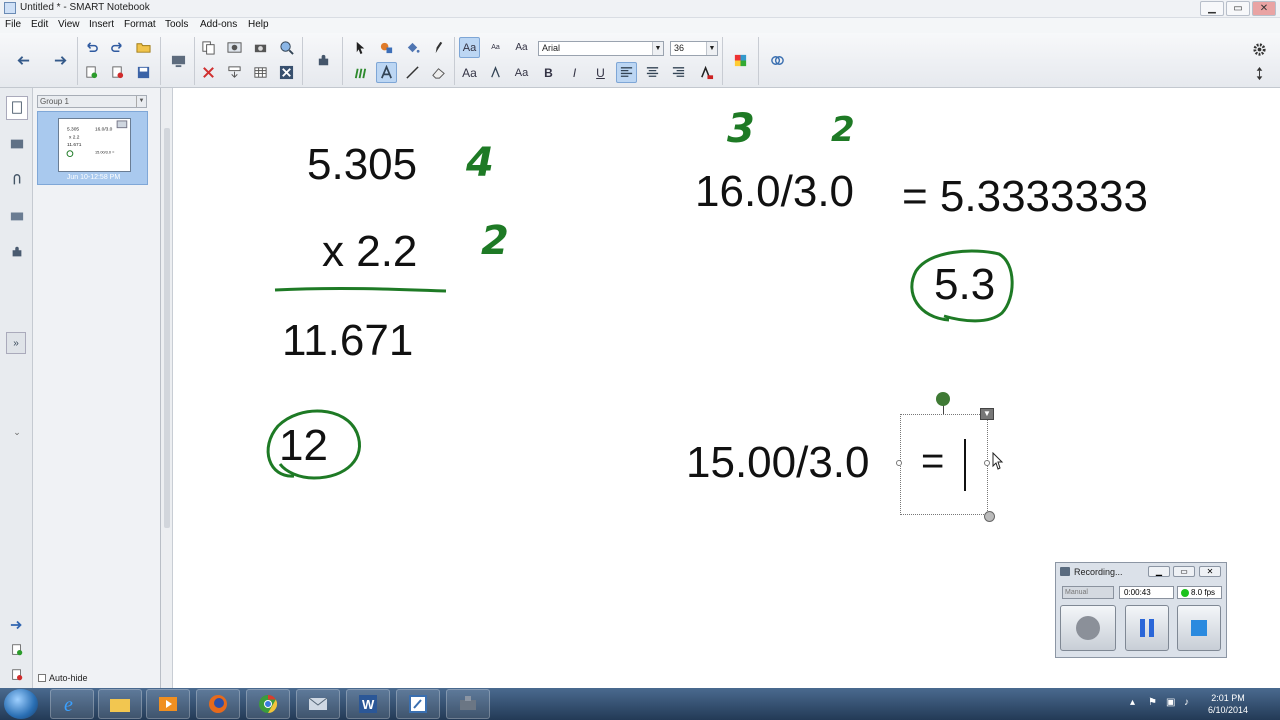 Image resolution: width=1280 pixels, height=720 pixels. I want to click on notebook-app-icon, so click(418, 704).